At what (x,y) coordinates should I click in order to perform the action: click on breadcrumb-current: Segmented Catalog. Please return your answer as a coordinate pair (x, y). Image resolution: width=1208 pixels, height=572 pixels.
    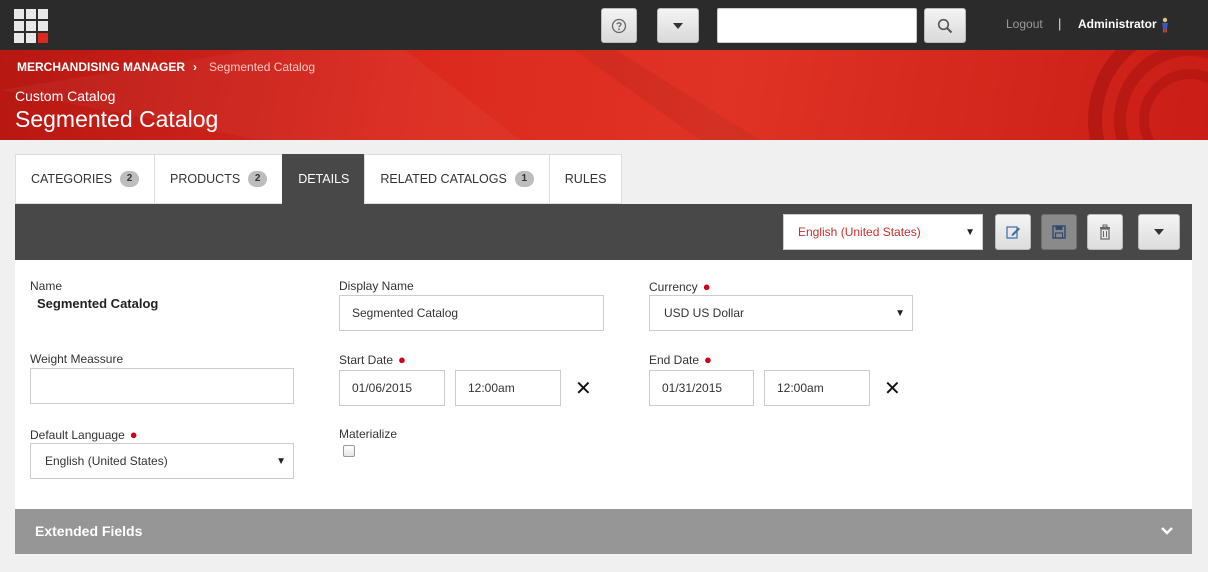
    Looking at the image, I should click on (262, 67).